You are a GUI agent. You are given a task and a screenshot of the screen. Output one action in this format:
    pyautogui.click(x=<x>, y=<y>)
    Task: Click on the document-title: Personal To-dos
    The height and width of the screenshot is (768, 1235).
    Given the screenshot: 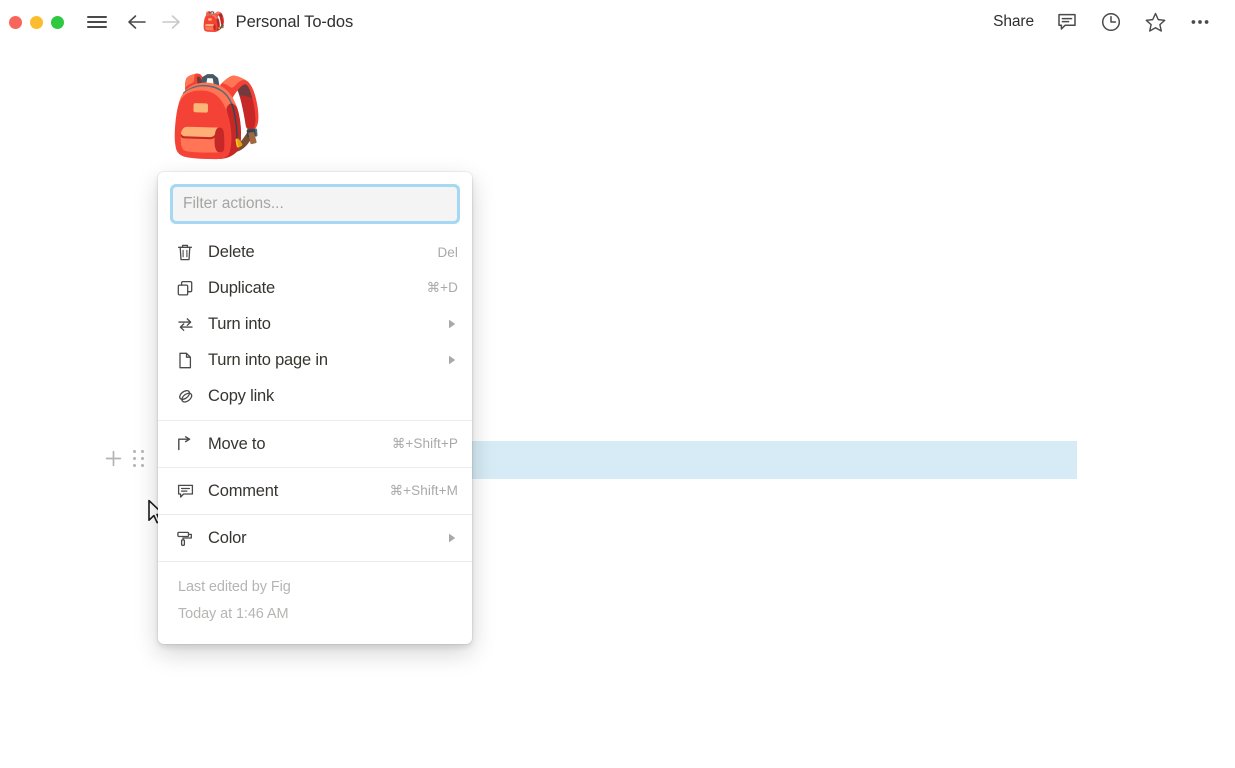 What is the action you would take?
    pyautogui.click(x=294, y=21)
    